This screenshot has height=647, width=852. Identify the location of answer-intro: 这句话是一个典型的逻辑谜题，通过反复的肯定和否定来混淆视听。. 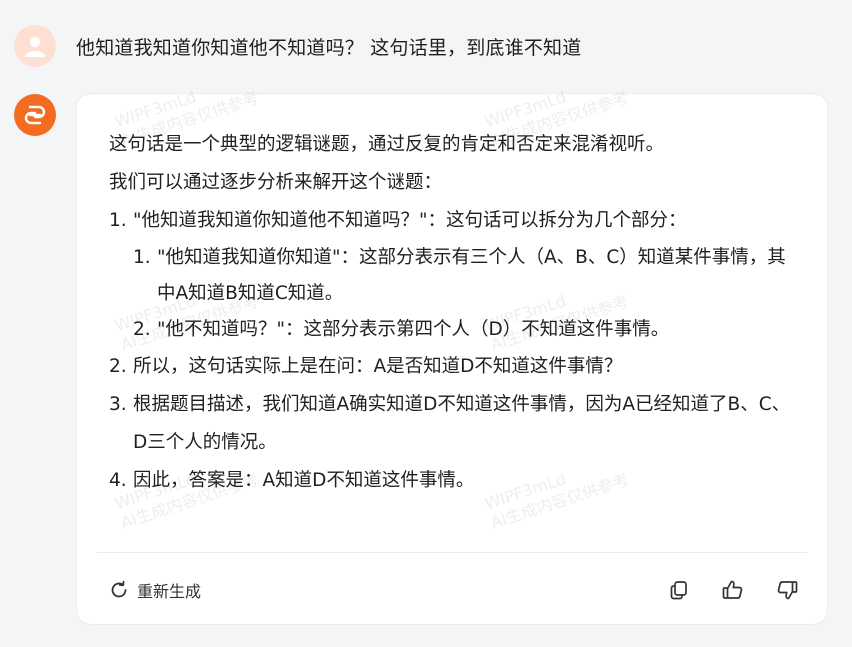
(387, 144).